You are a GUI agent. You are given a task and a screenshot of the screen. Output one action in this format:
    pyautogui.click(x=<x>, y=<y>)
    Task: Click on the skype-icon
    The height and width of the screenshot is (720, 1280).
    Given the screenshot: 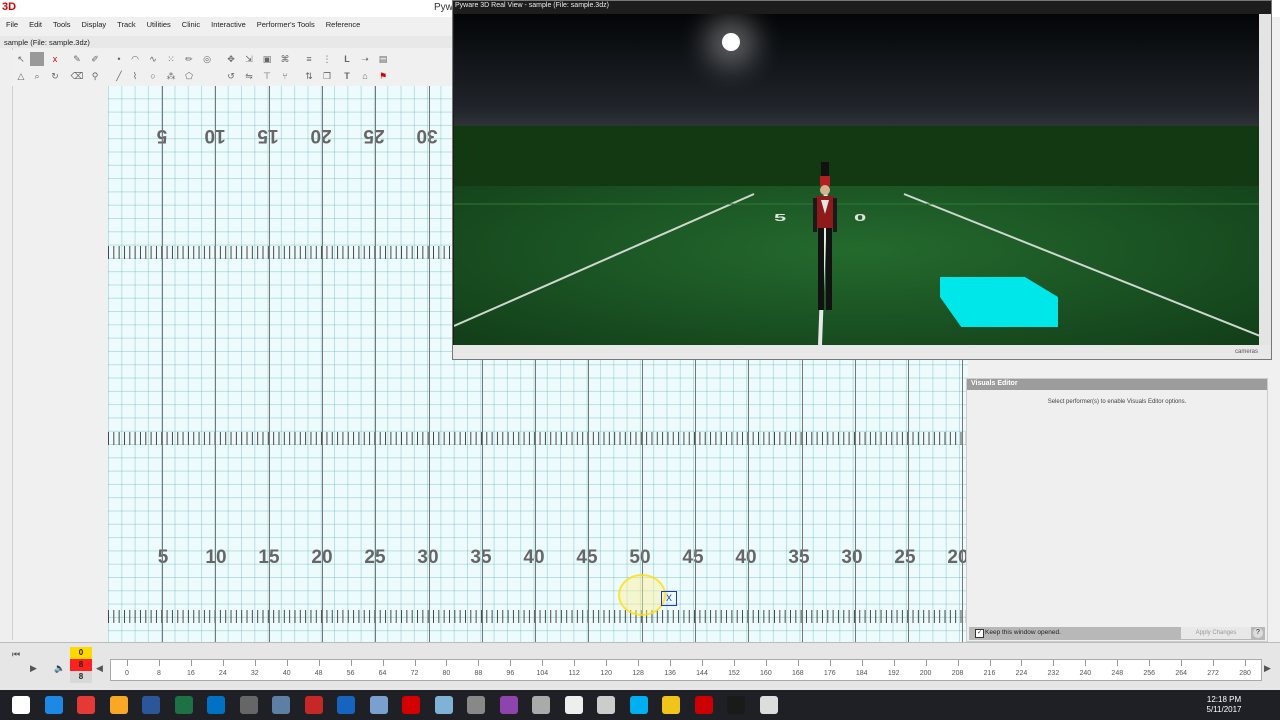 What is the action you would take?
    pyautogui.click(x=638, y=705)
    